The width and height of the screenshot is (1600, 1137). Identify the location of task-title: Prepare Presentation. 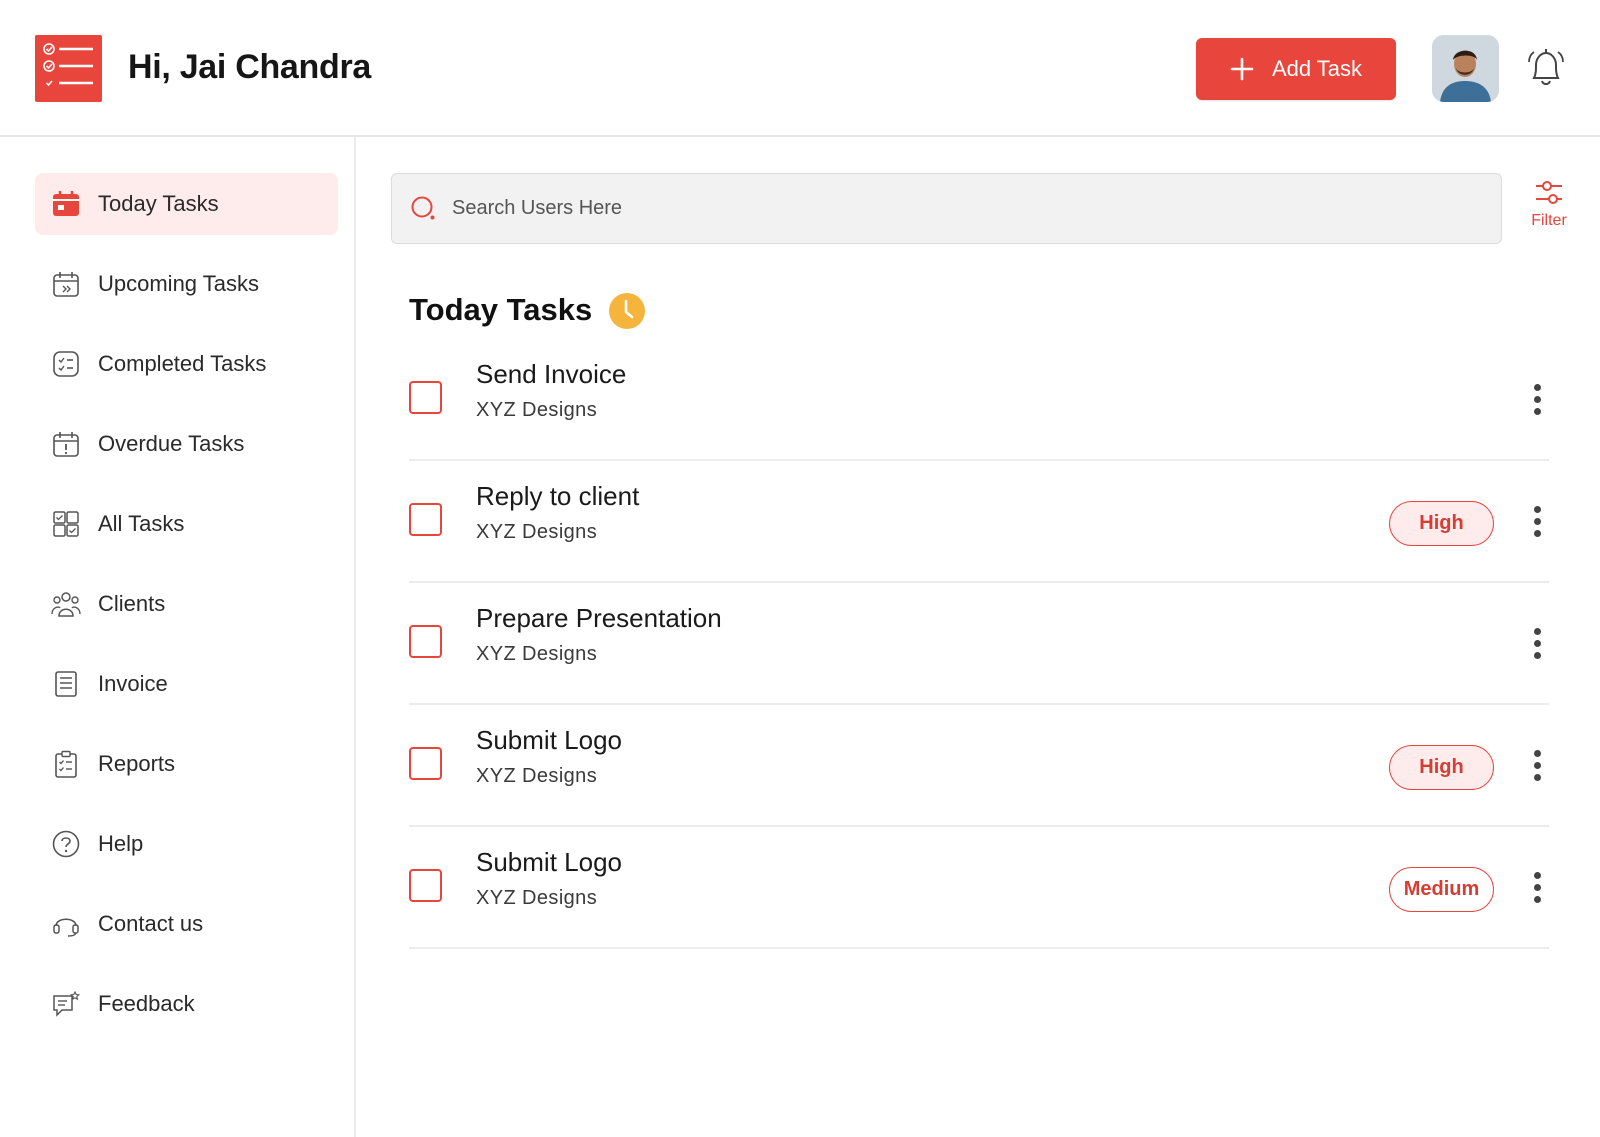
(599, 618).